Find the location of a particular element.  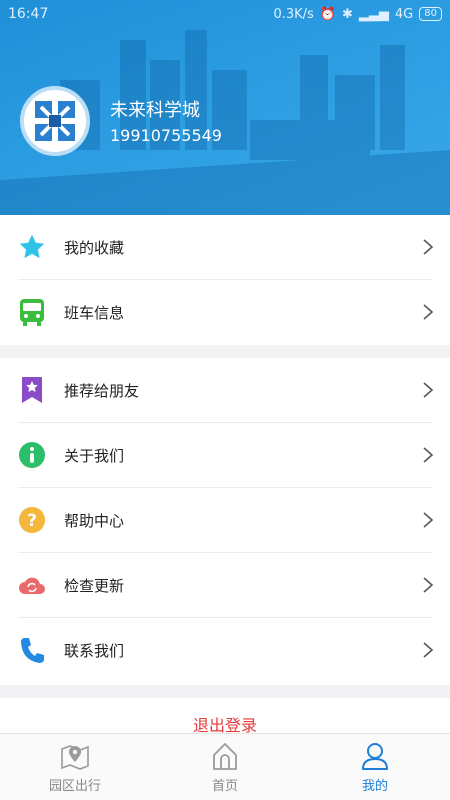

map-pin-icon is located at coordinates (75, 757).